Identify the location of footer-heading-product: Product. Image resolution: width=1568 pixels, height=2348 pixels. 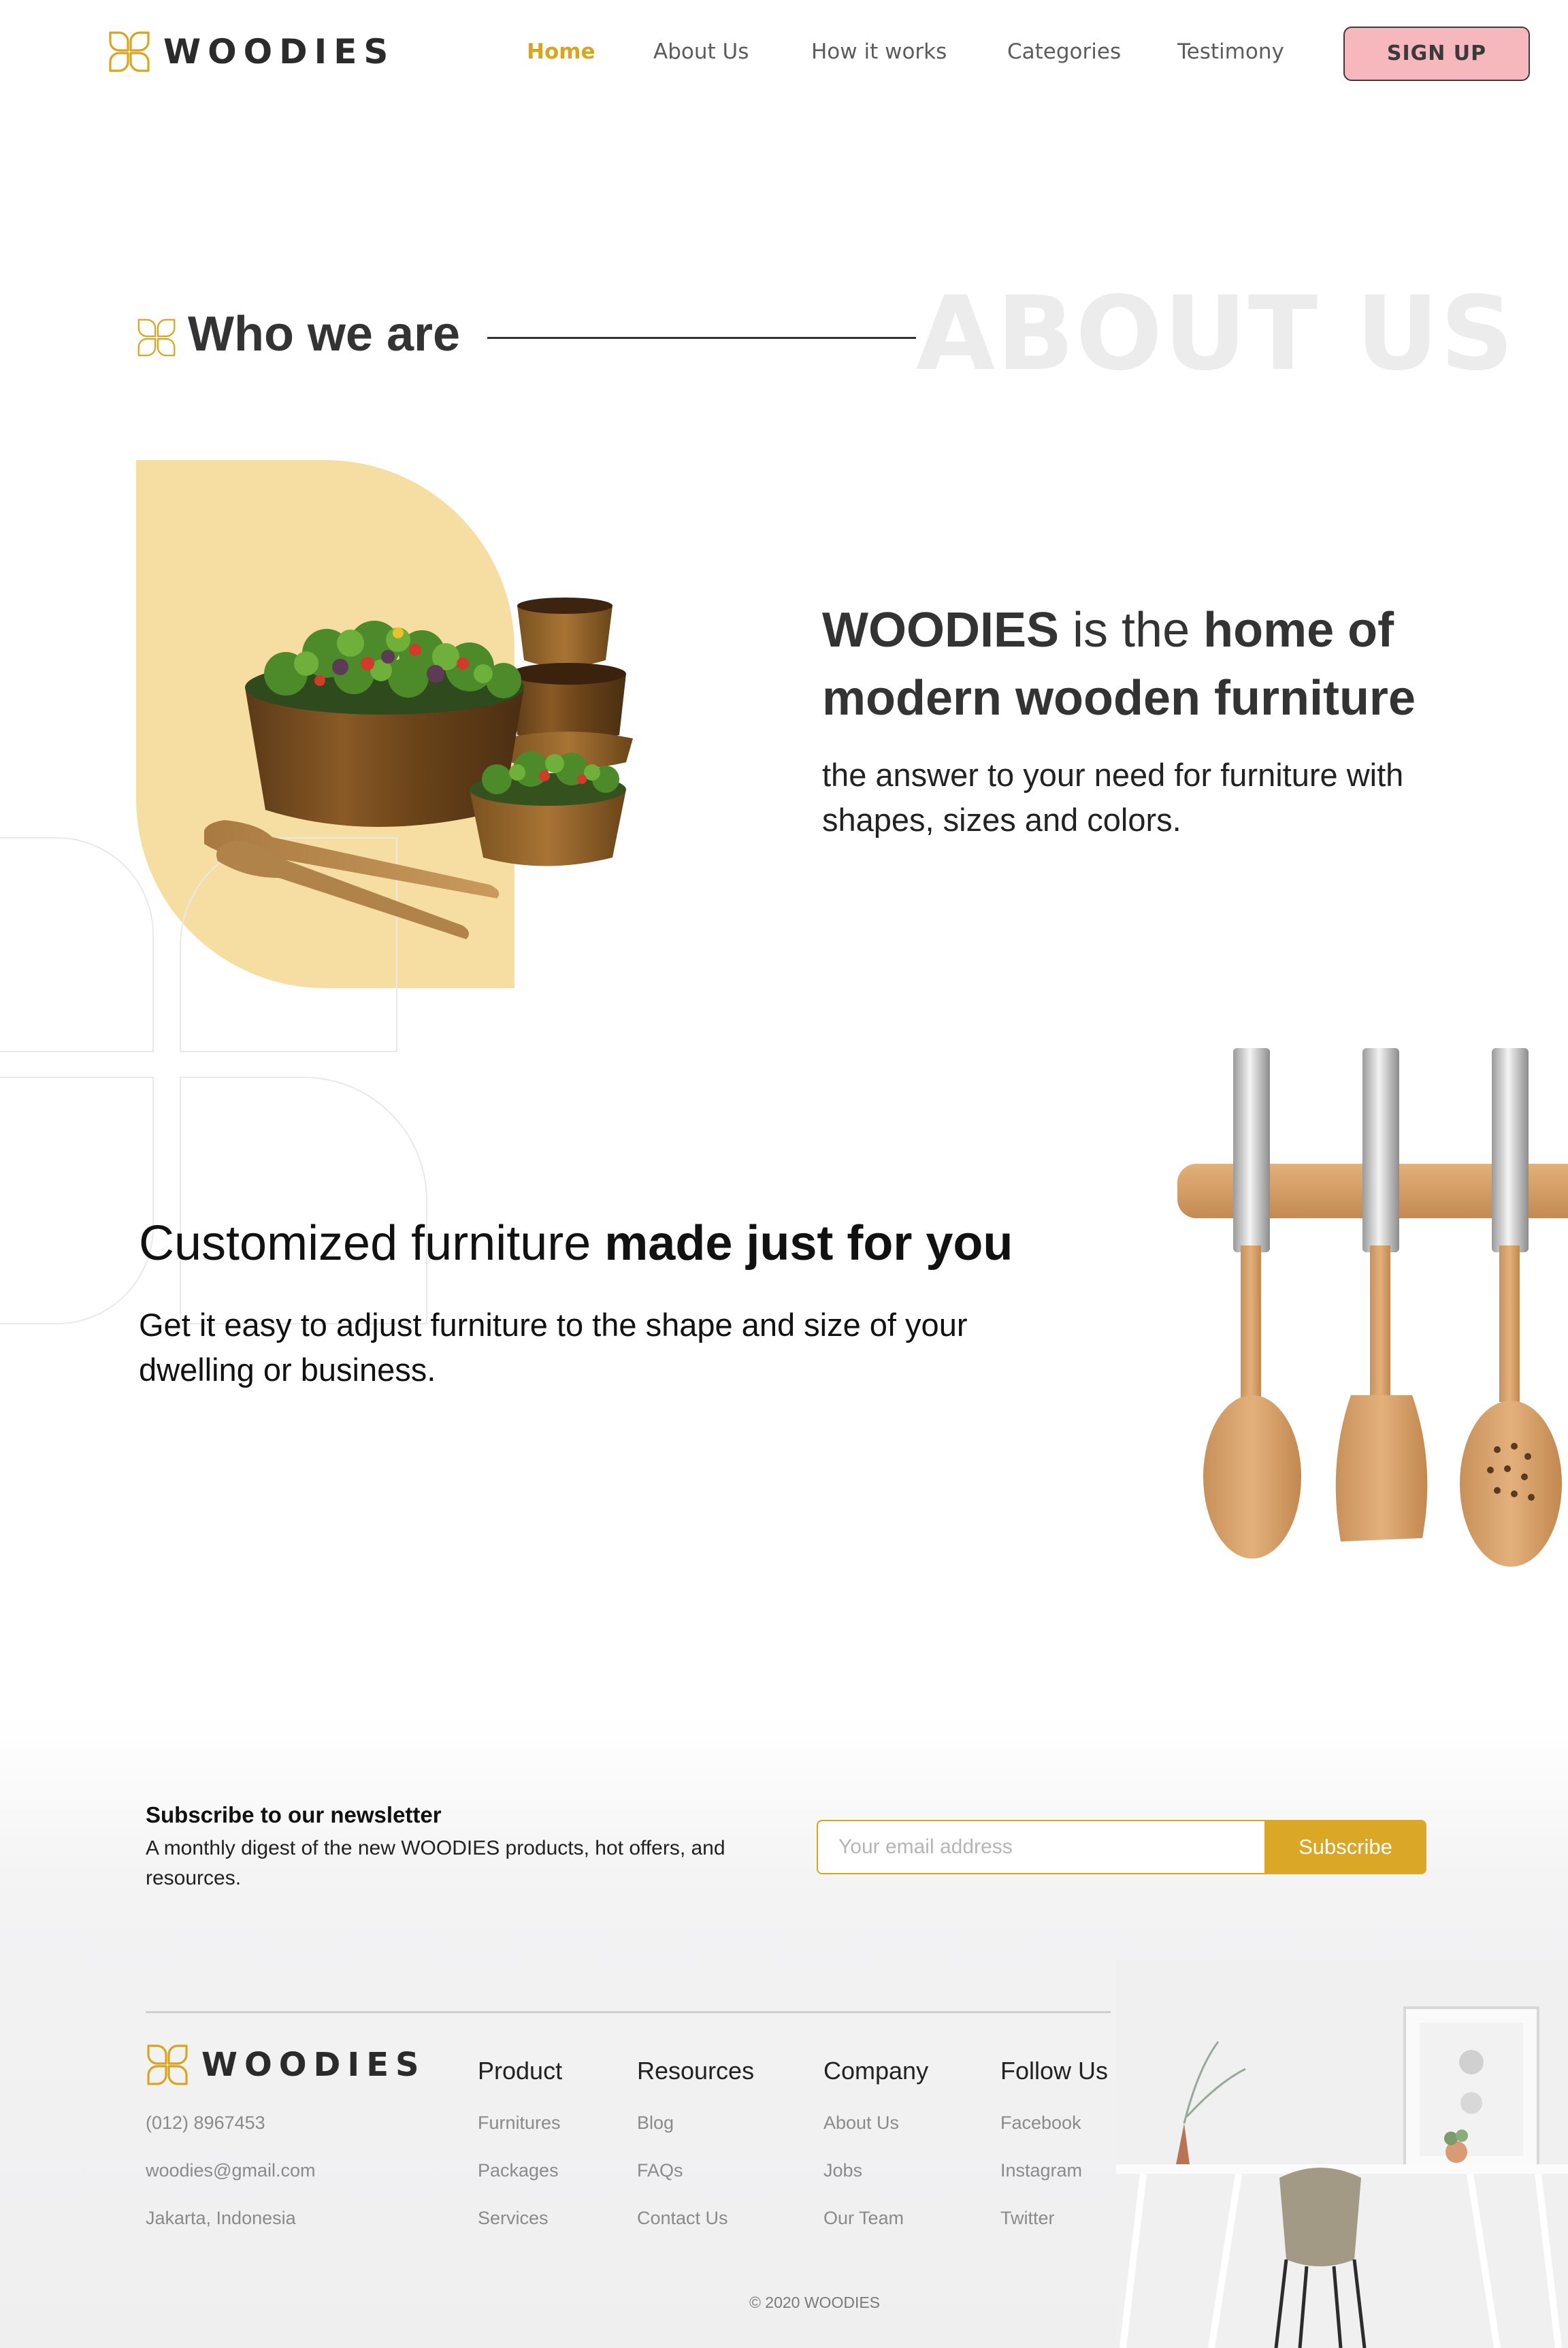
(520, 2071).